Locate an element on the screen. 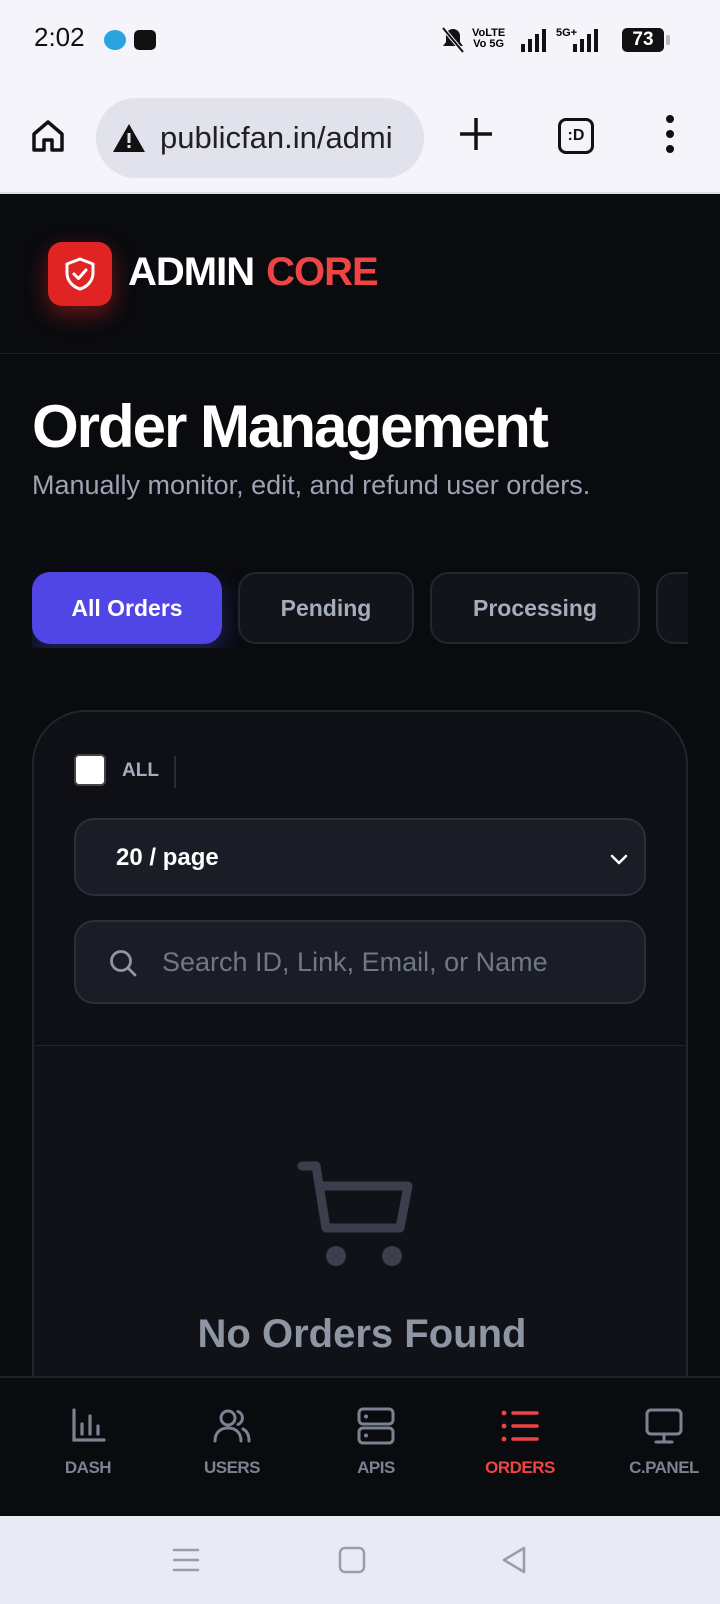 This screenshot has width=720, height=1604. brand-name: ADMIN CORE is located at coordinates (253, 272).